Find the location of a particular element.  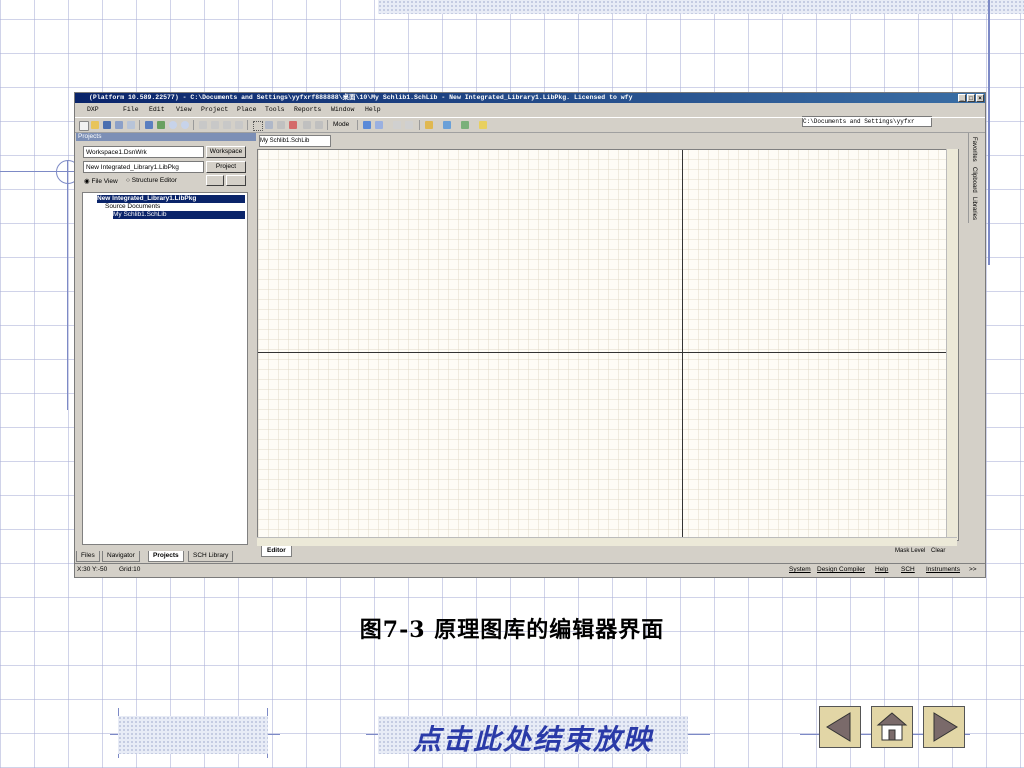

next-component-icon is located at coordinates (409, 125).